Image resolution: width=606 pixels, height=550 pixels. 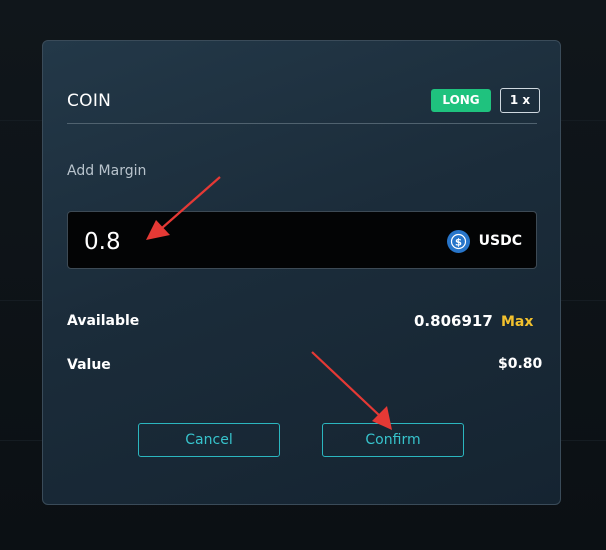 What do you see at coordinates (520, 100) in the screenshot?
I see `leverage-badge: 1 x` at bounding box center [520, 100].